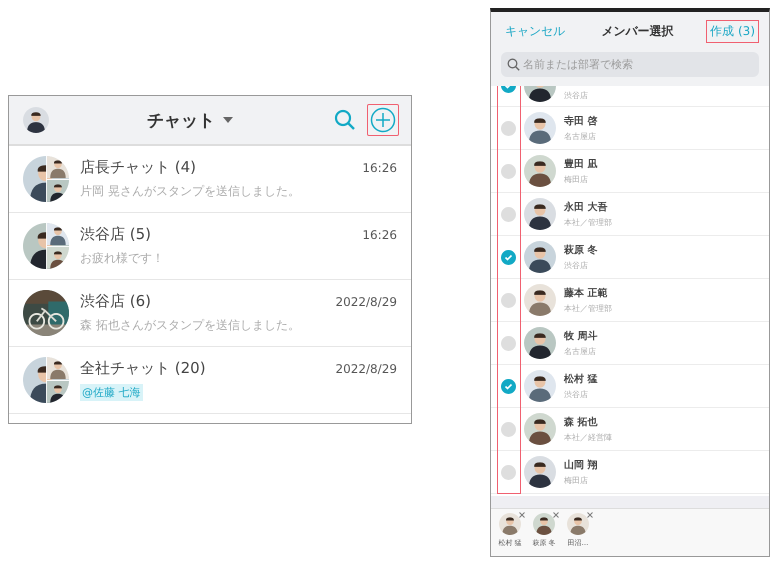  What do you see at coordinates (581, 164) in the screenshot?
I see `member-name: 豊田 凪` at bounding box center [581, 164].